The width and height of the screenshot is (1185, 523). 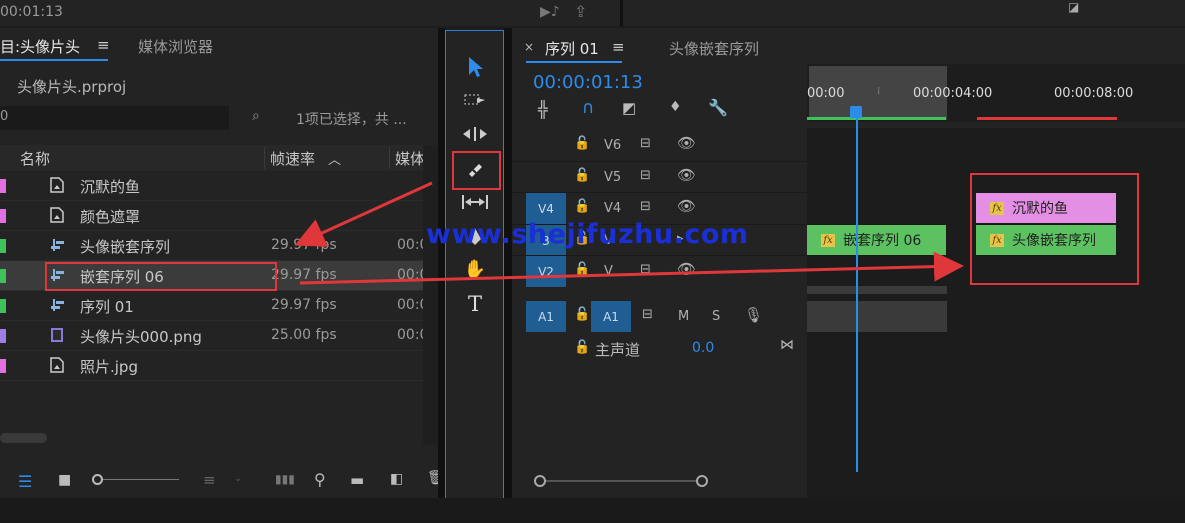 I want to click on annotation-arrows, so click(x=629, y=233).